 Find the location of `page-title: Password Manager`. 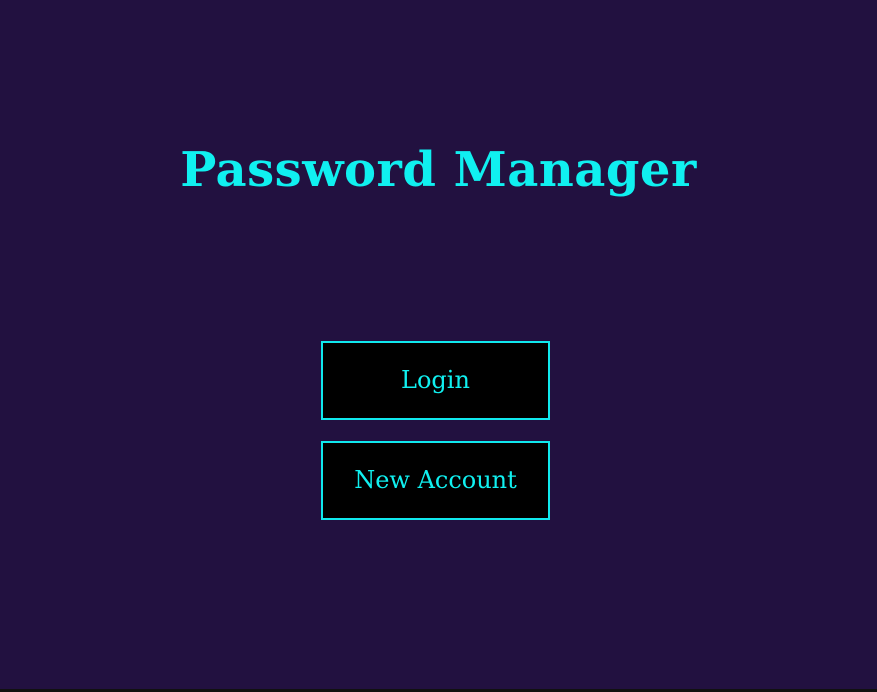

page-title: Password Manager is located at coordinates (438, 170).